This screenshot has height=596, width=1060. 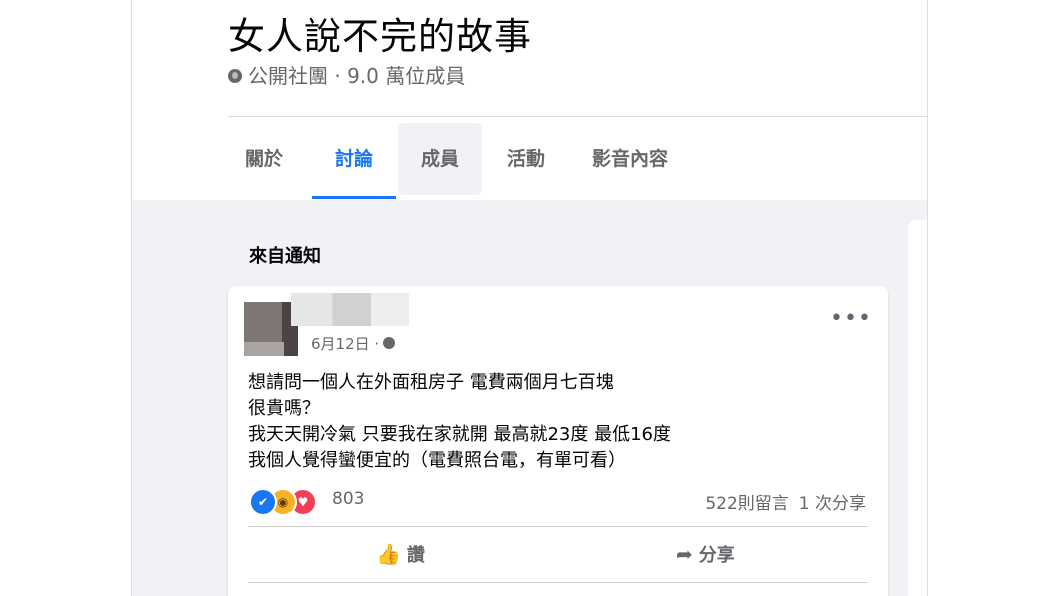 I want to click on tab-members: 成員, so click(x=440, y=159).